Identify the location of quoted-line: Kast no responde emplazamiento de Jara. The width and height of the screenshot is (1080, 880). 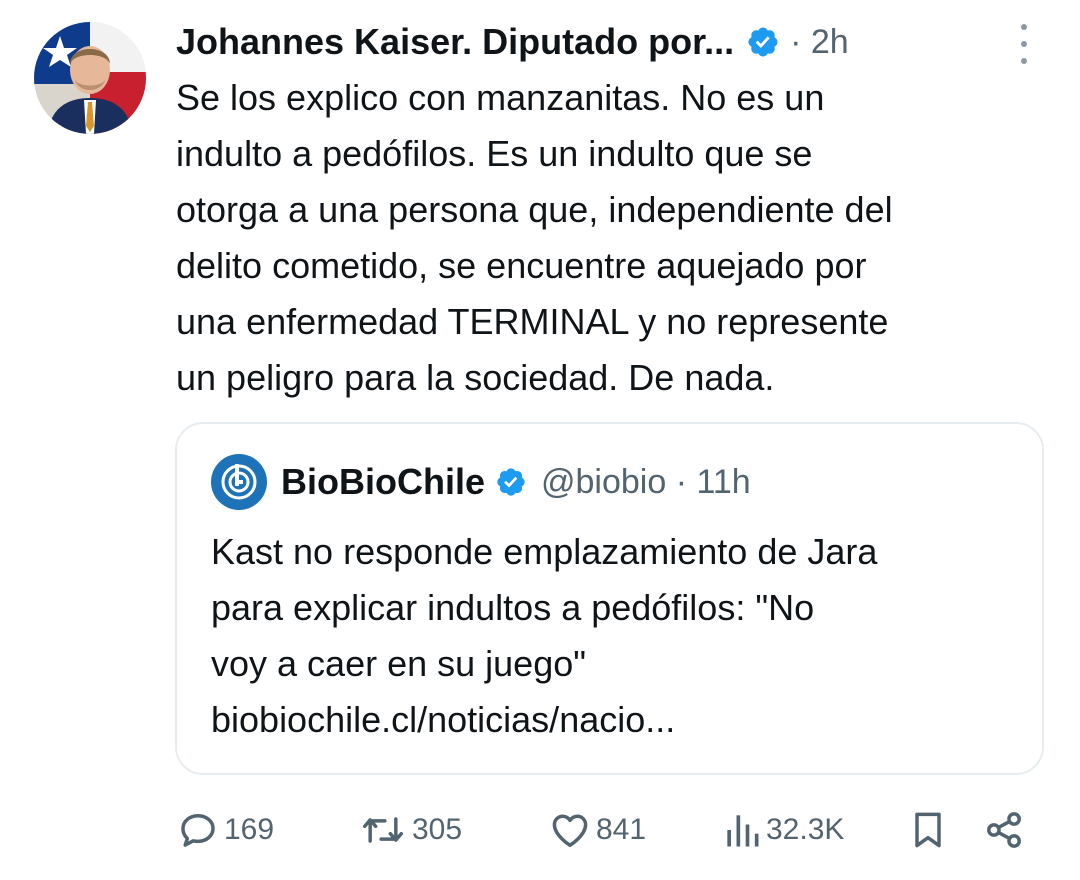
(544, 551).